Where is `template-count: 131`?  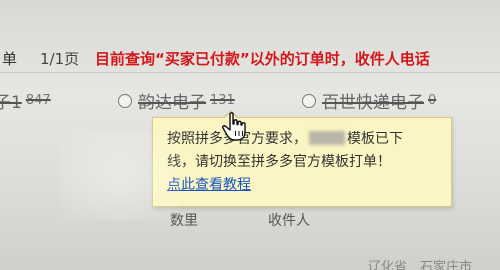
template-count: 131 is located at coordinates (222, 100).